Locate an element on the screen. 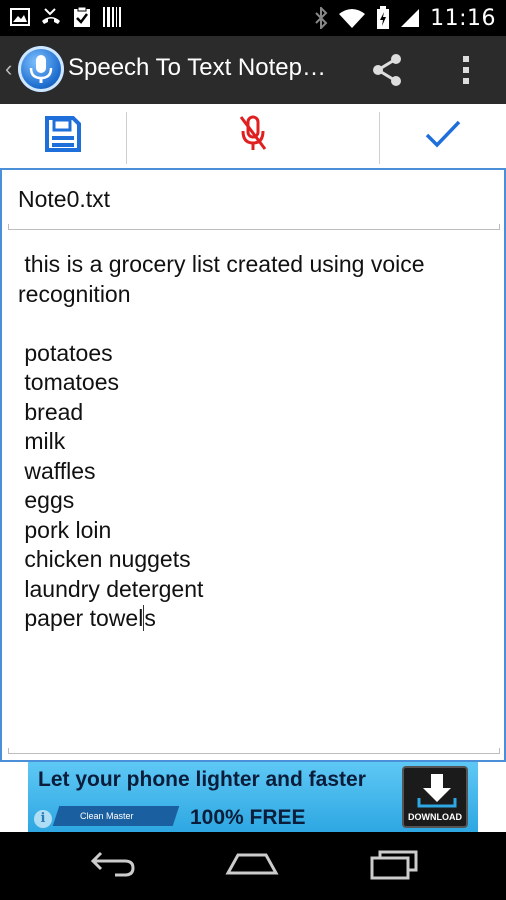  ad-info-icon: i is located at coordinates (43, 819).